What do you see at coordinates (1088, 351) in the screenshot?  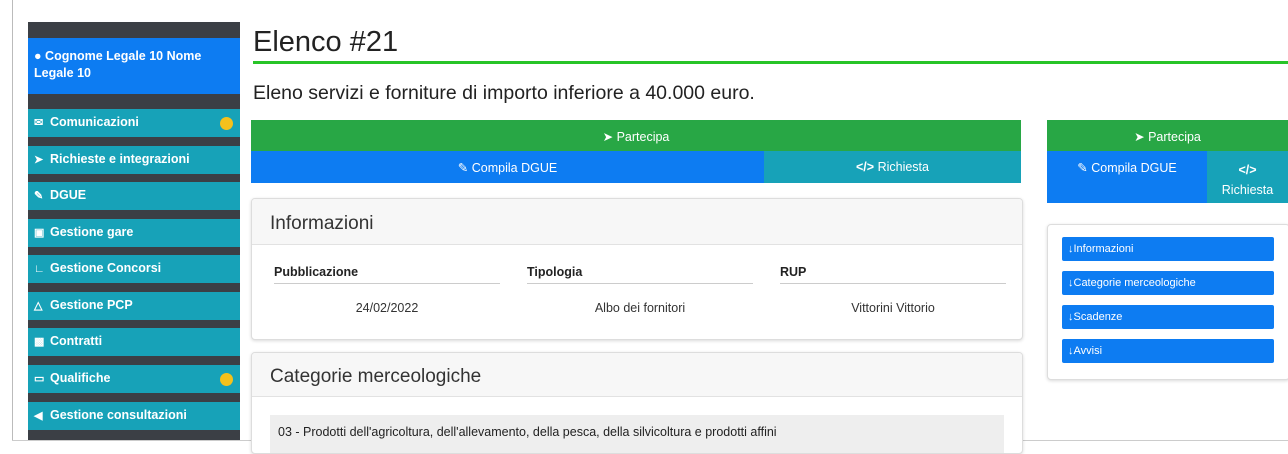 I see `nav-link-label: Avvisi` at bounding box center [1088, 351].